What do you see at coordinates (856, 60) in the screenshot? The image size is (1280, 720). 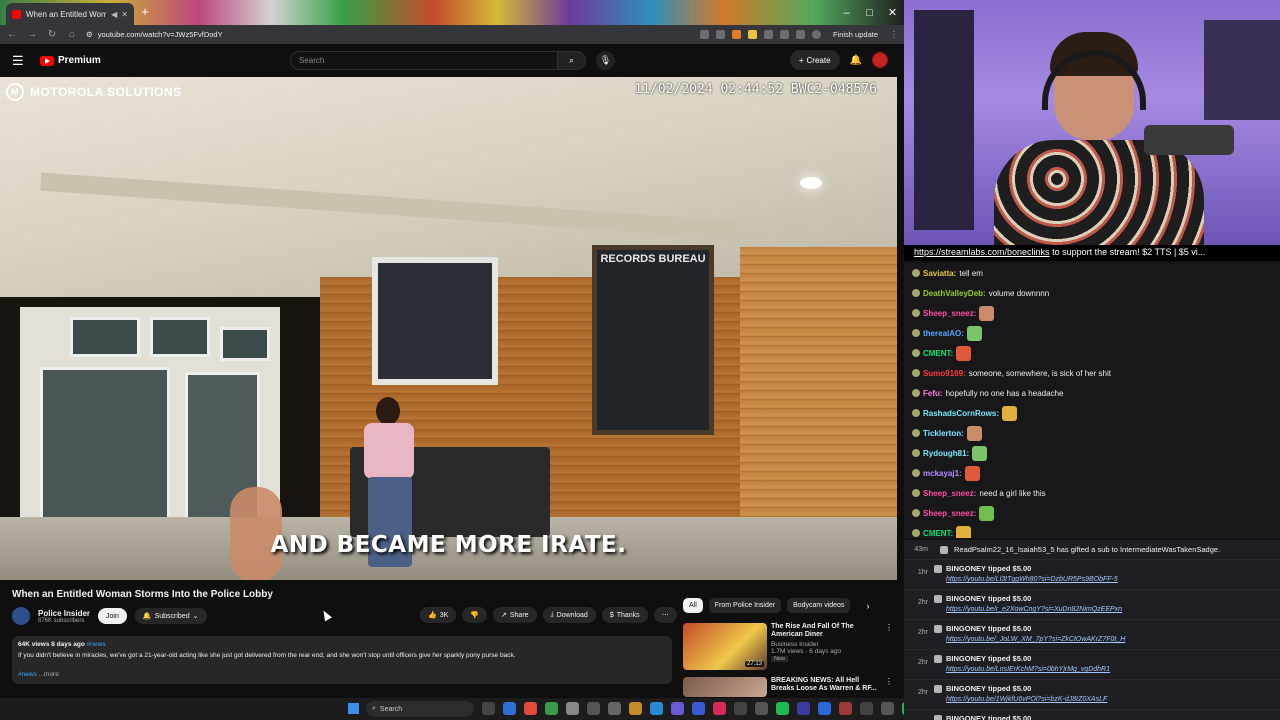 I see `bell-icon: 🔔` at bounding box center [856, 60].